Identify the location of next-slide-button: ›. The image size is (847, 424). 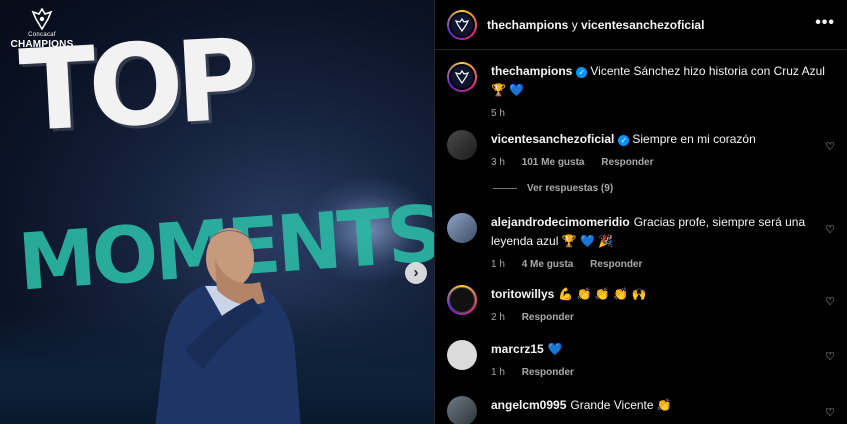
(416, 273).